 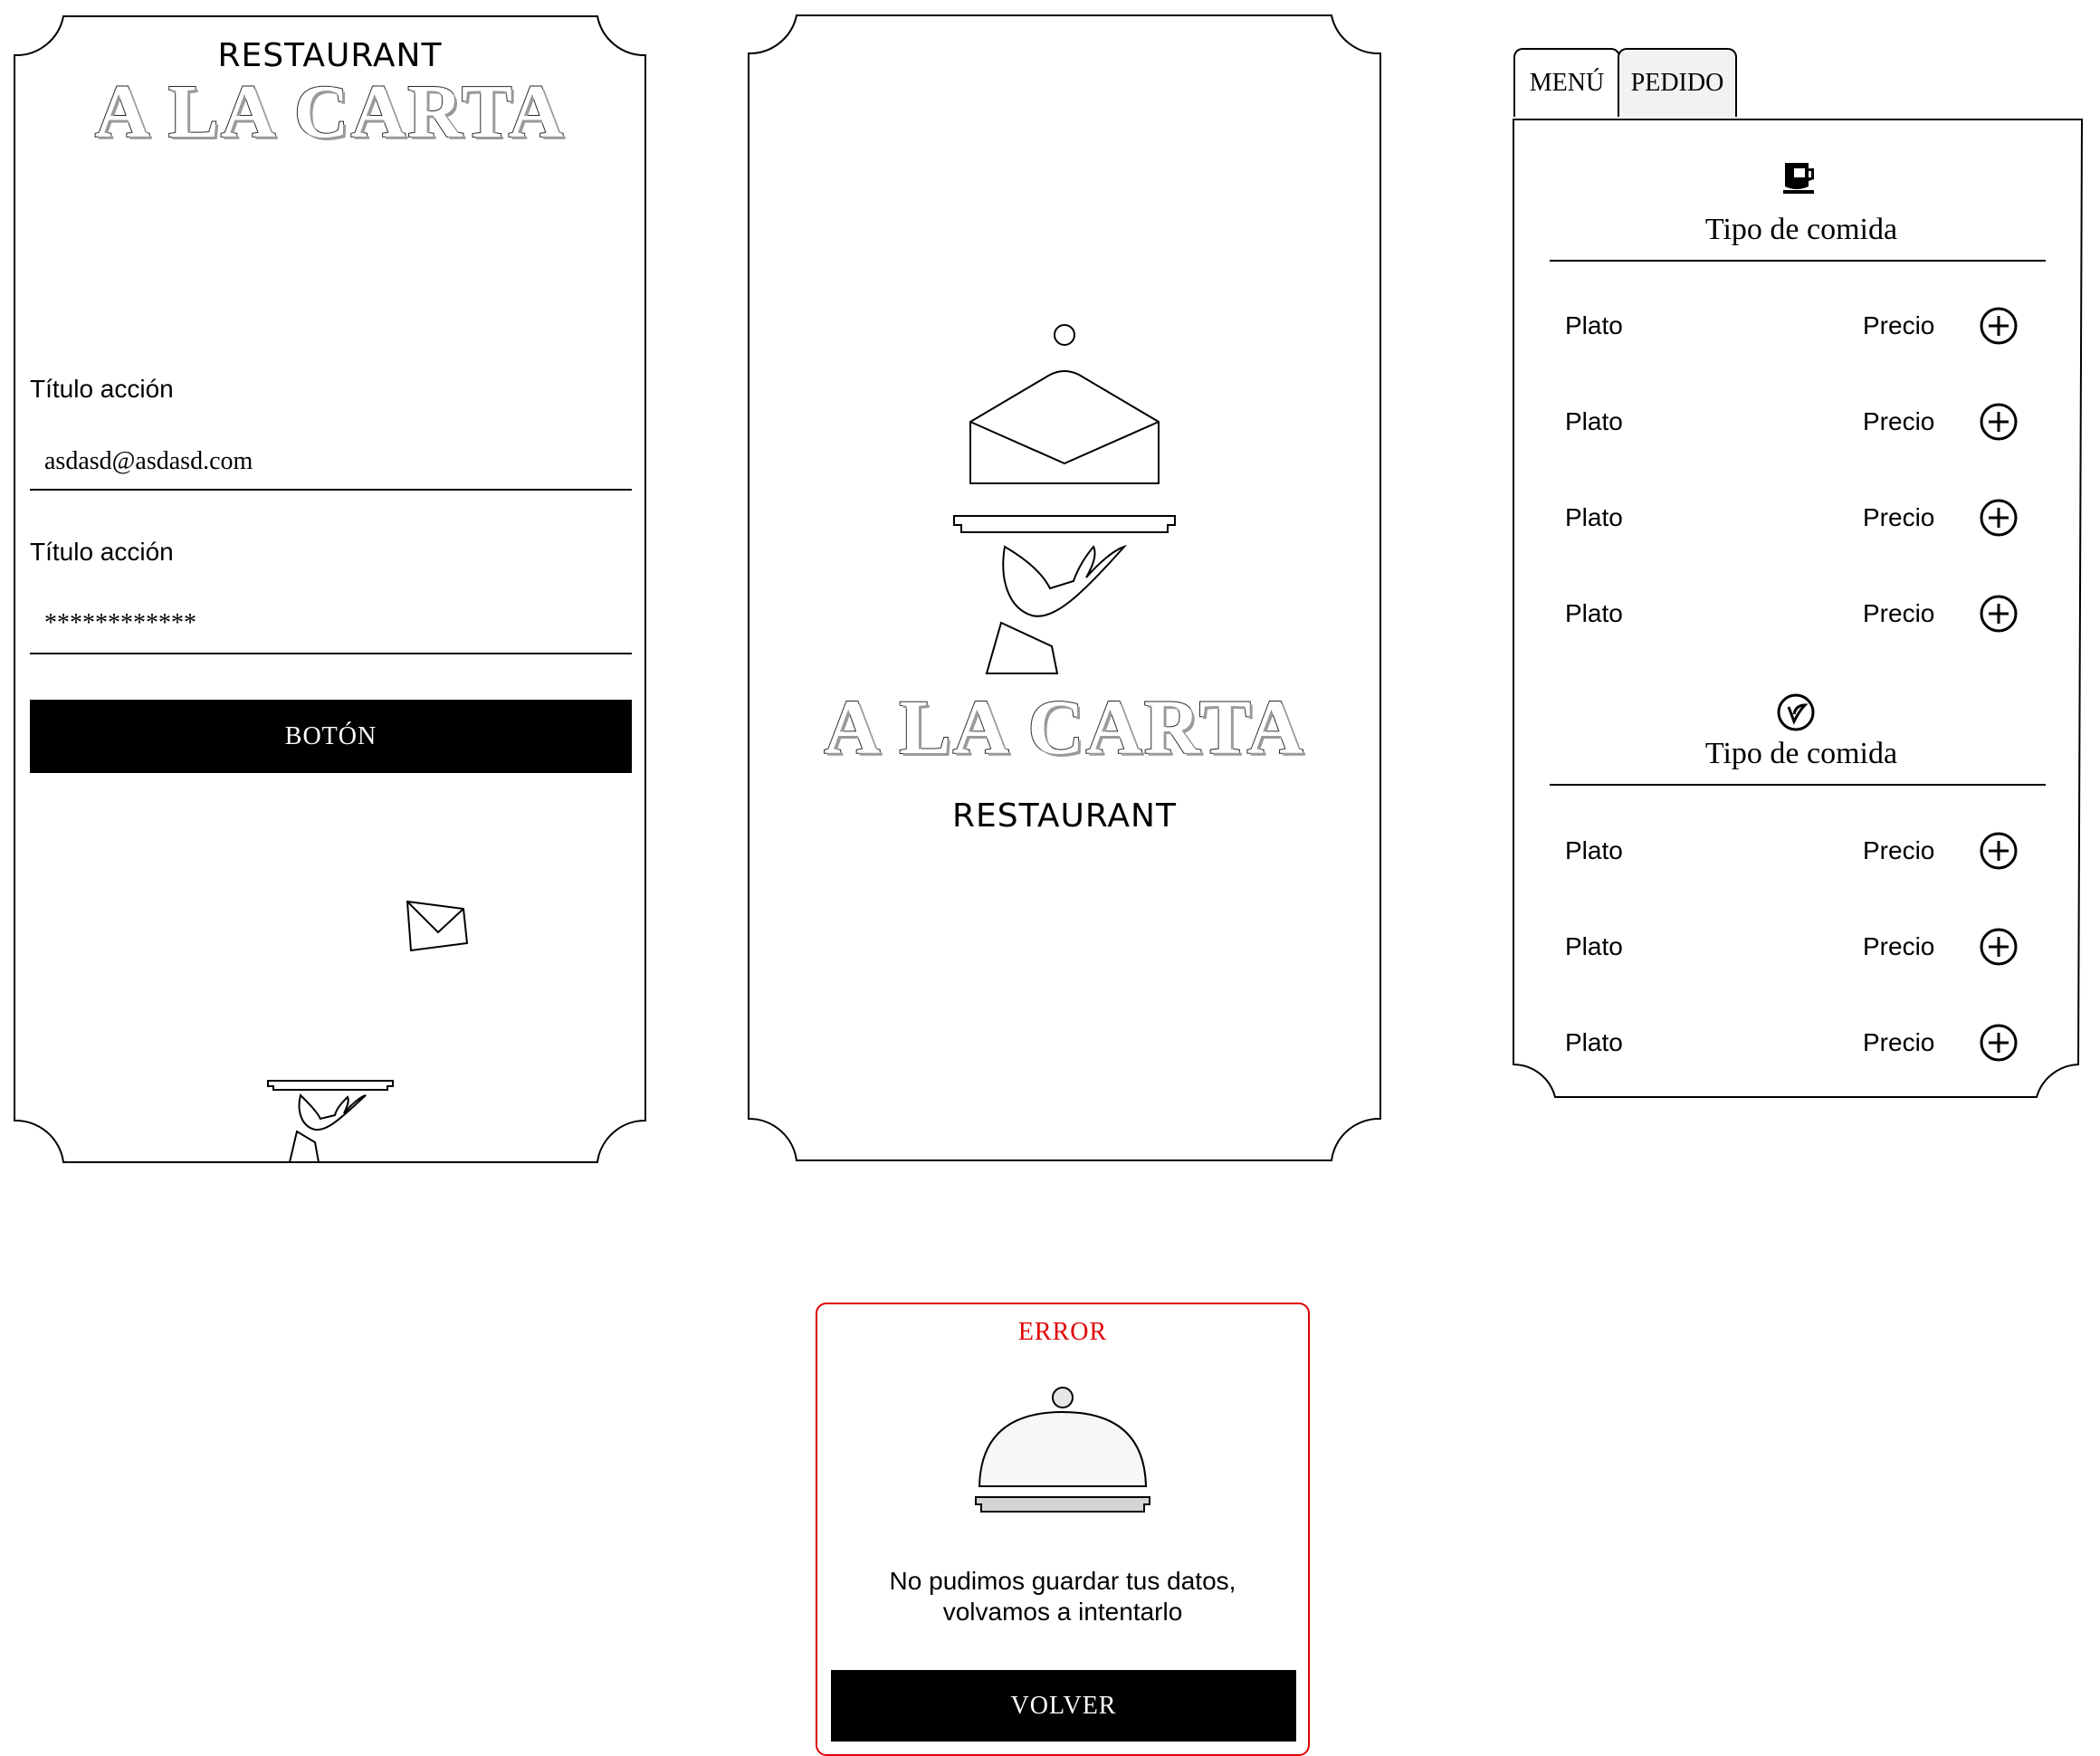 I want to click on splash-restaurant-label: RESTAURANT, so click(x=1065, y=816).